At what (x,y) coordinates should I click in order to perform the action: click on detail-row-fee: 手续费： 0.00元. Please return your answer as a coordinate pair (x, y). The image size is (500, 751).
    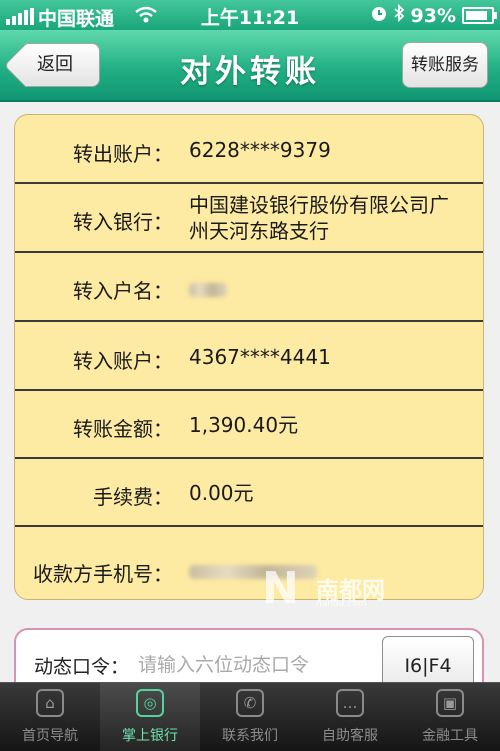
    Looking at the image, I should click on (249, 493).